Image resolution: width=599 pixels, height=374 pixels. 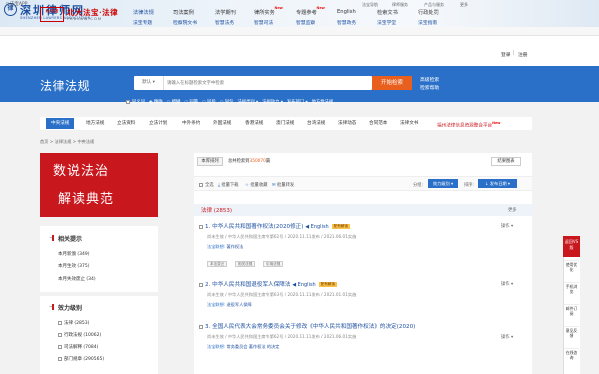 I want to click on batch-share-button: ✉ 批量转发, so click(x=283, y=185).